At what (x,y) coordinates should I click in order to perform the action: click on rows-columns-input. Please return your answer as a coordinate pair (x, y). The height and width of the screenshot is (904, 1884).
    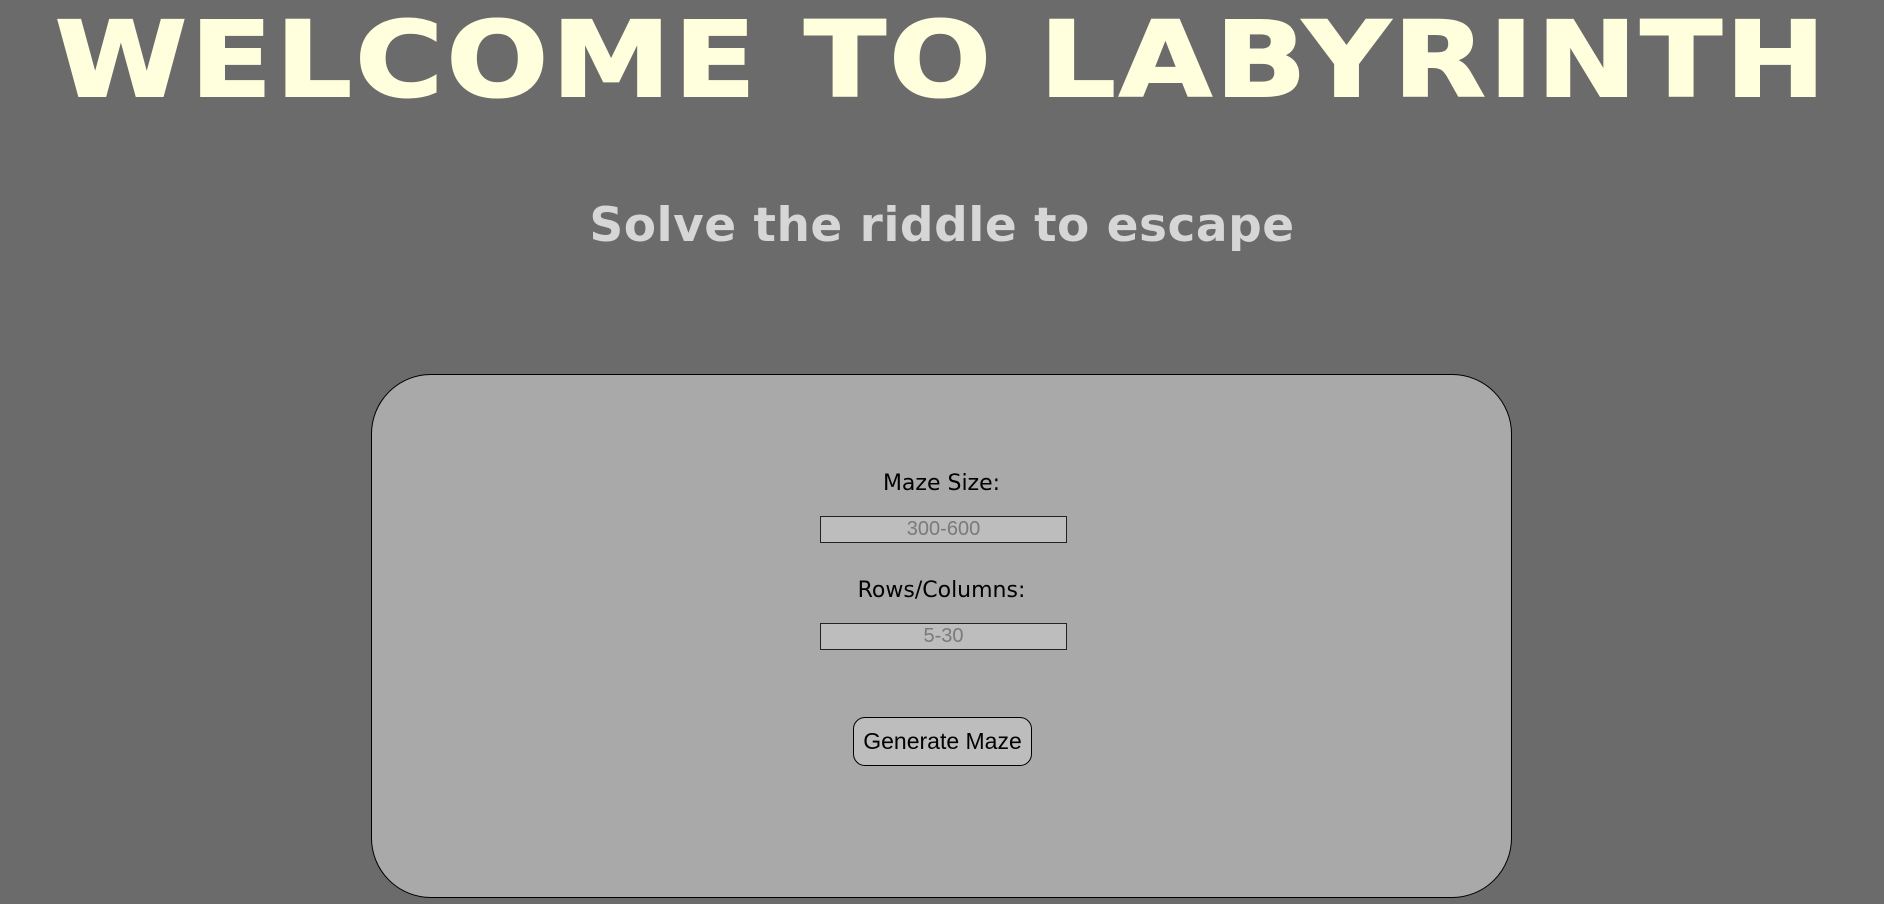
    Looking at the image, I should click on (943, 636).